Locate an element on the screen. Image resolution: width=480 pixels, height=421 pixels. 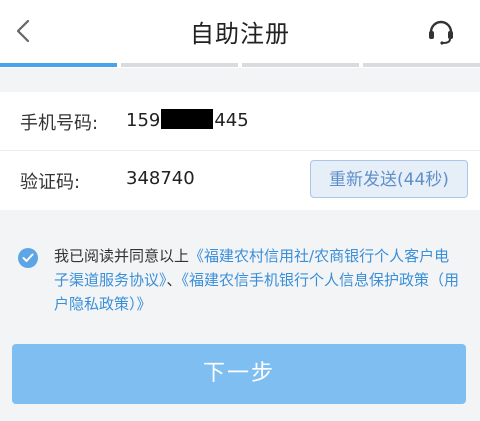
agreement-checkbox is located at coordinates (28, 258).